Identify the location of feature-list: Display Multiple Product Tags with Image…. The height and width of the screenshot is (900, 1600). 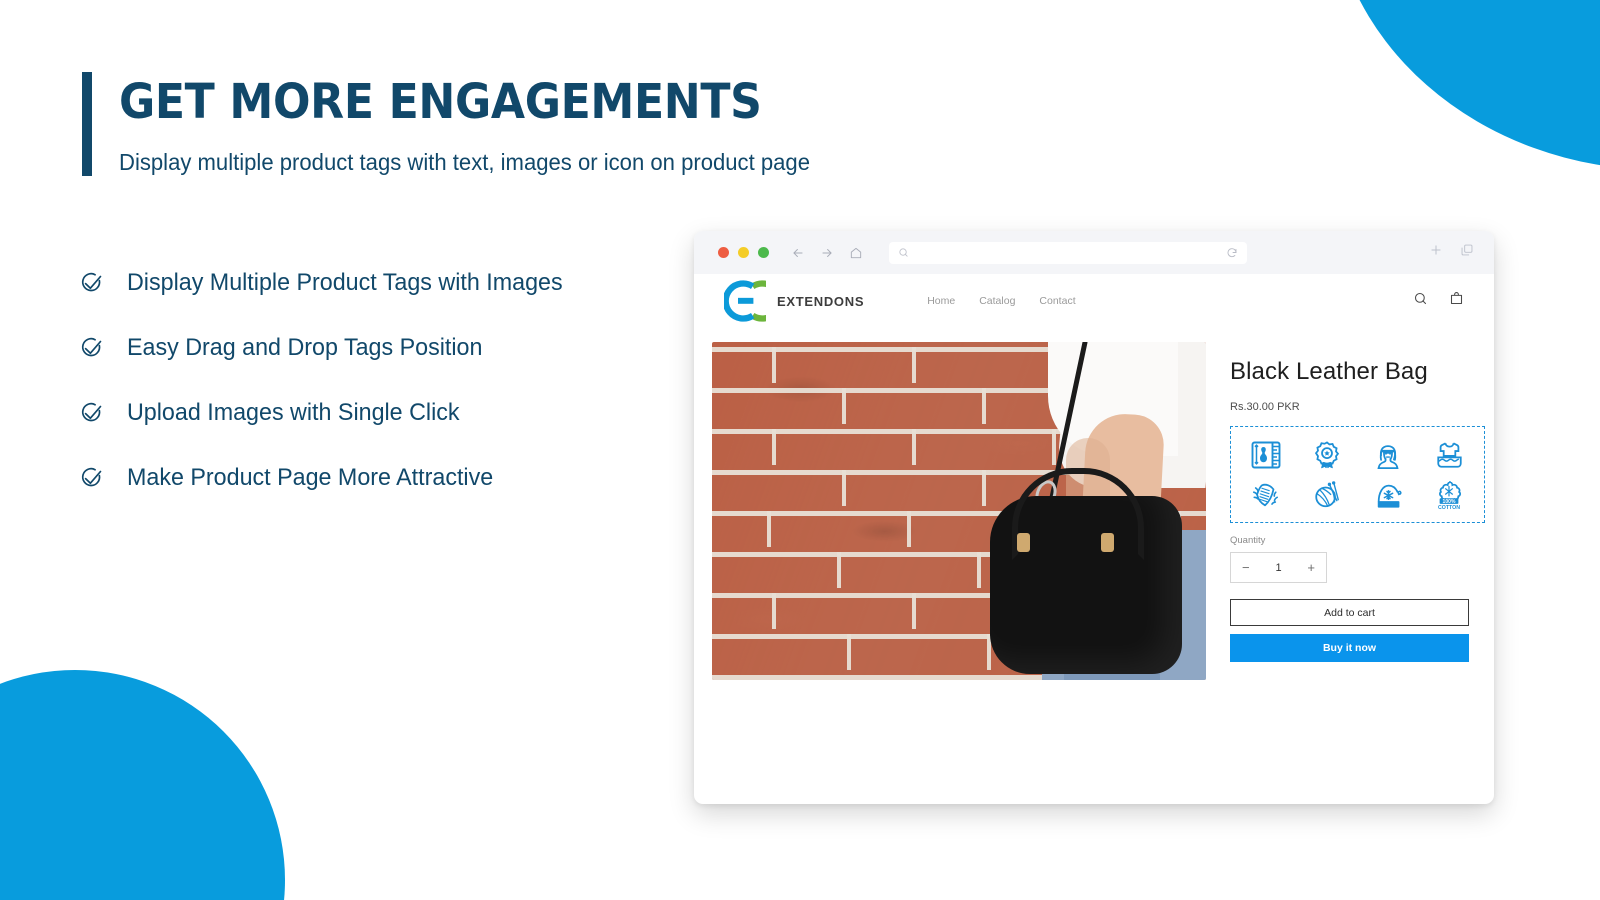
(390, 380).